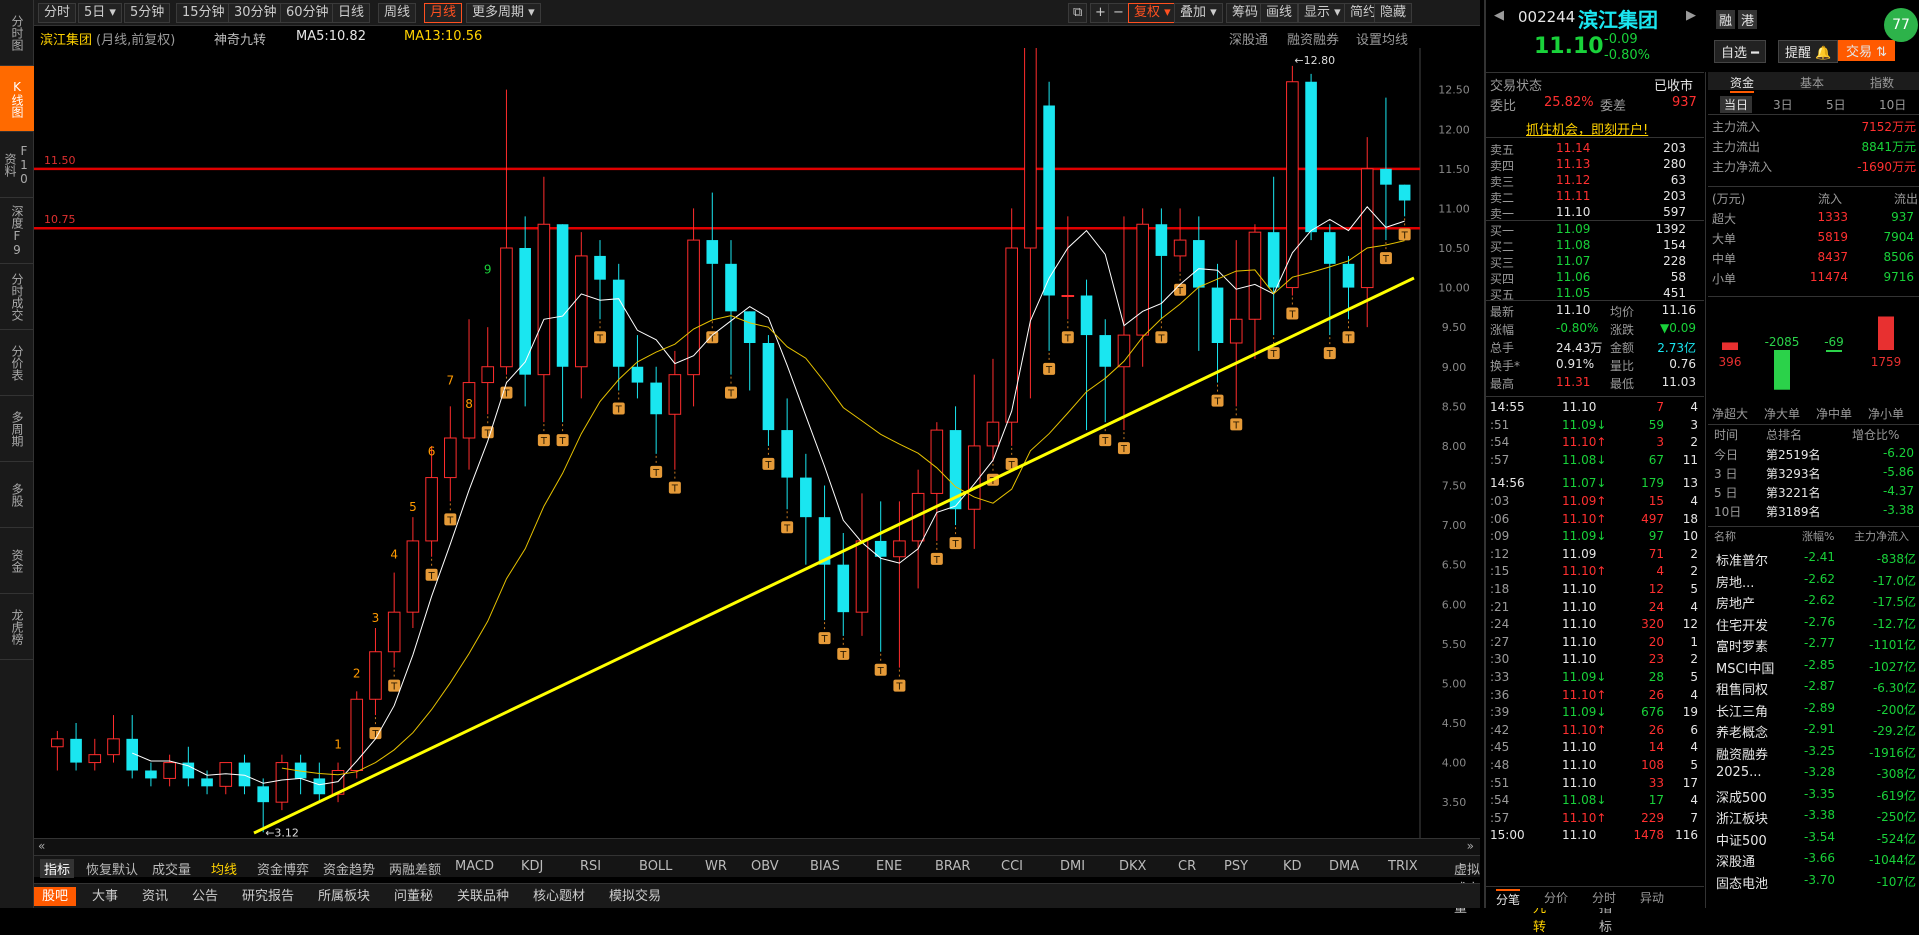 The height and width of the screenshot is (935, 1919). Describe the element at coordinates (1742, 753) in the screenshot. I see `sector-name: 融资融券` at that location.